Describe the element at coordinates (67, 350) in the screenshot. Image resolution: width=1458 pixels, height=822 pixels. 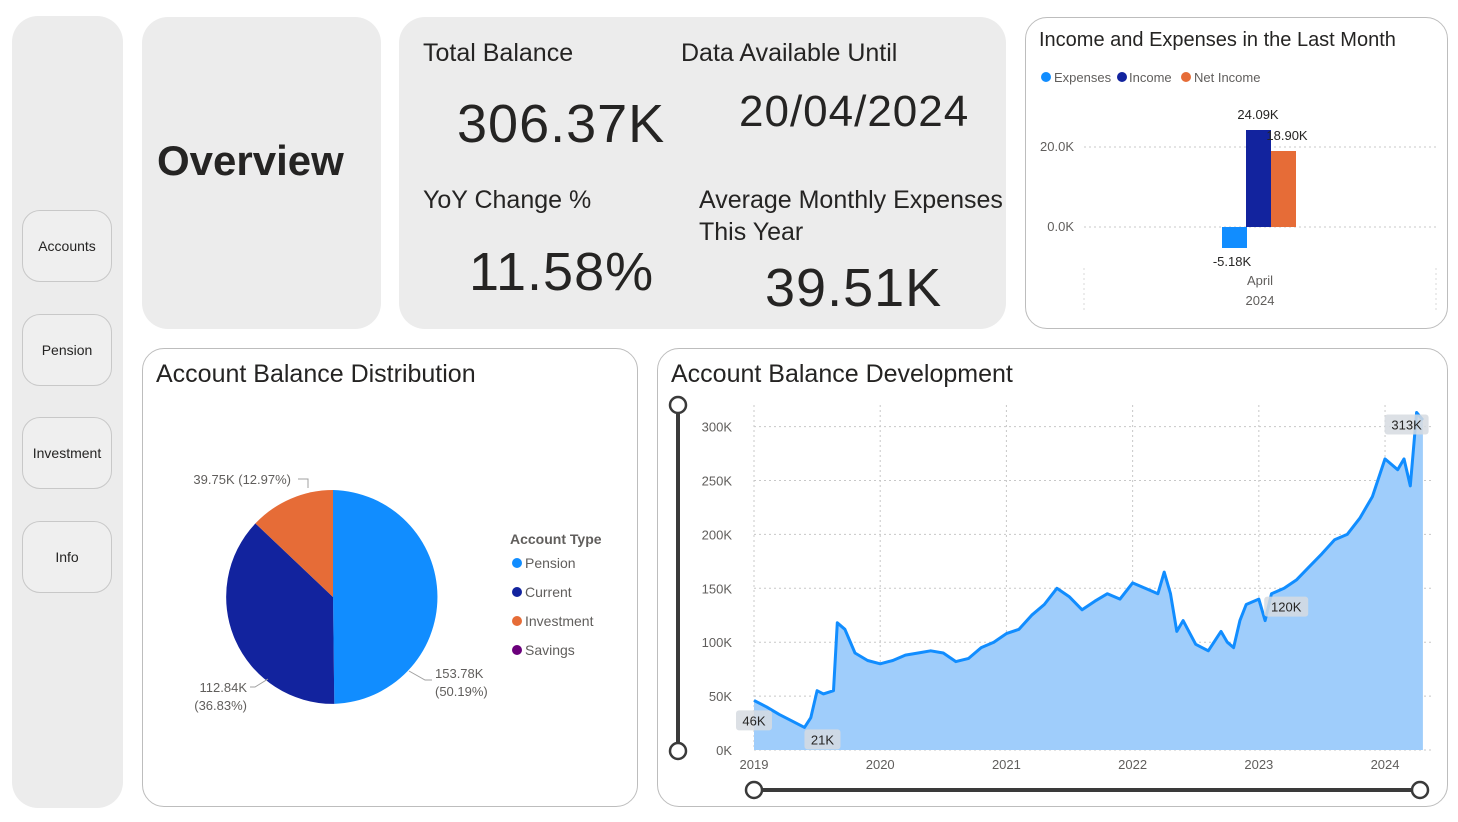
I see `nav-button-pension: Pension` at that location.